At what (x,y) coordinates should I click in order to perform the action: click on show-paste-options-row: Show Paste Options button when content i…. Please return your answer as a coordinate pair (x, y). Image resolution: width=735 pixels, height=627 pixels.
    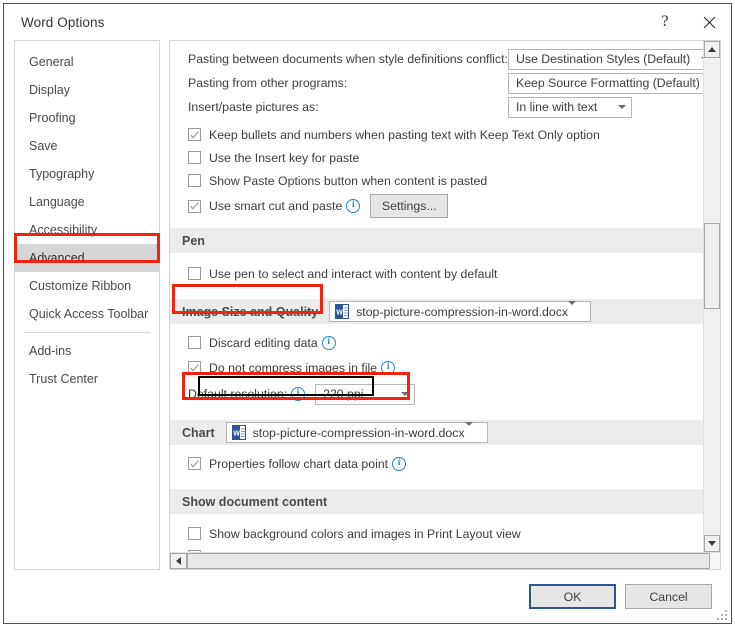
    Looking at the image, I should click on (436, 180).